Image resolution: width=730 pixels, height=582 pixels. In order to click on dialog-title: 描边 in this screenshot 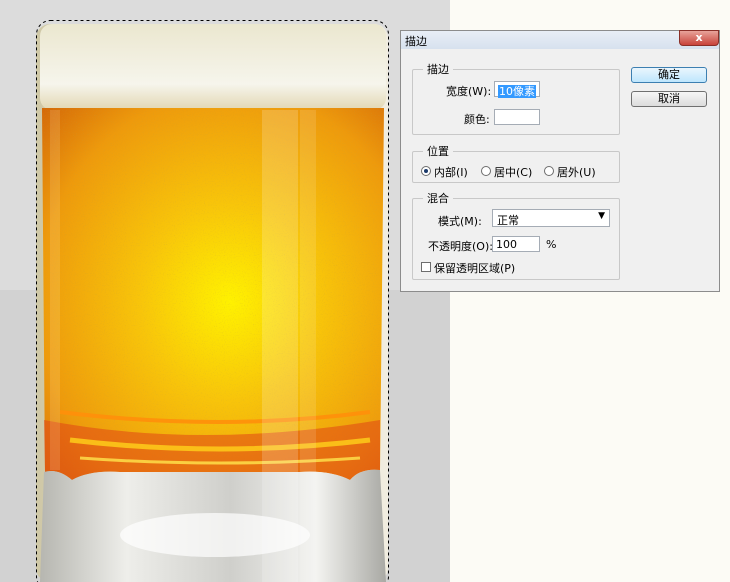, I will do `click(416, 41)`.